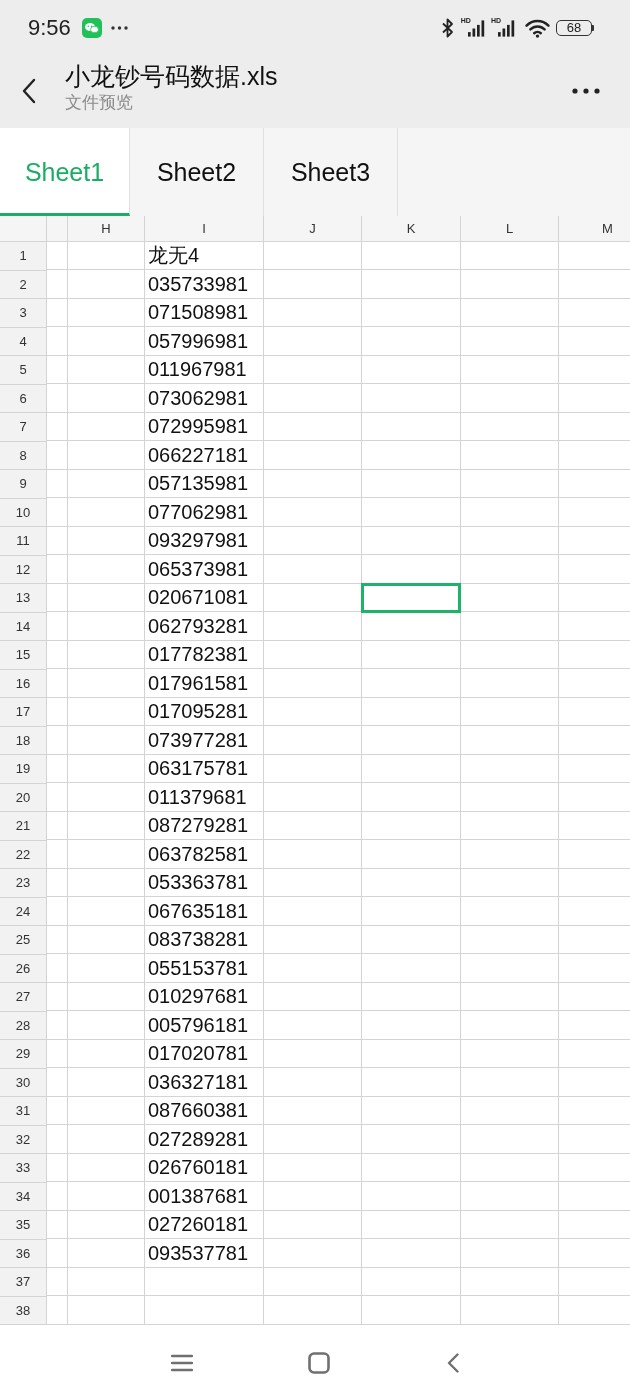 The width and height of the screenshot is (630, 1400). What do you see at coordinates (447, 28) in the screenshot?
I see `bluetooth-icon` at bounding box center [447, 28].